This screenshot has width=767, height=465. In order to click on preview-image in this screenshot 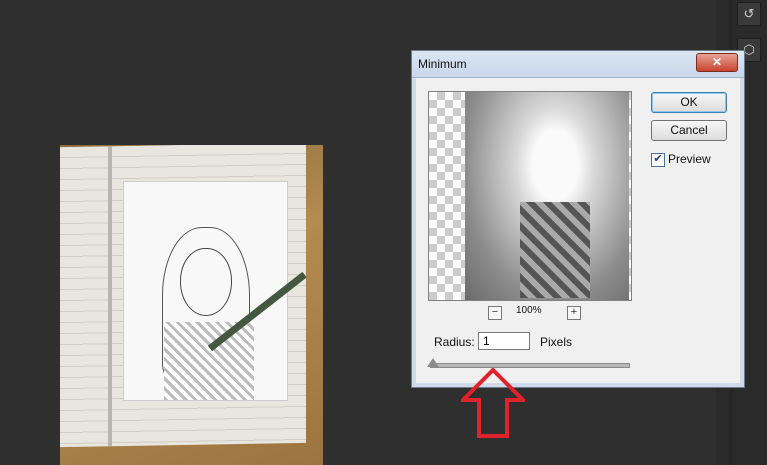, I will do `click(547, 196)`.